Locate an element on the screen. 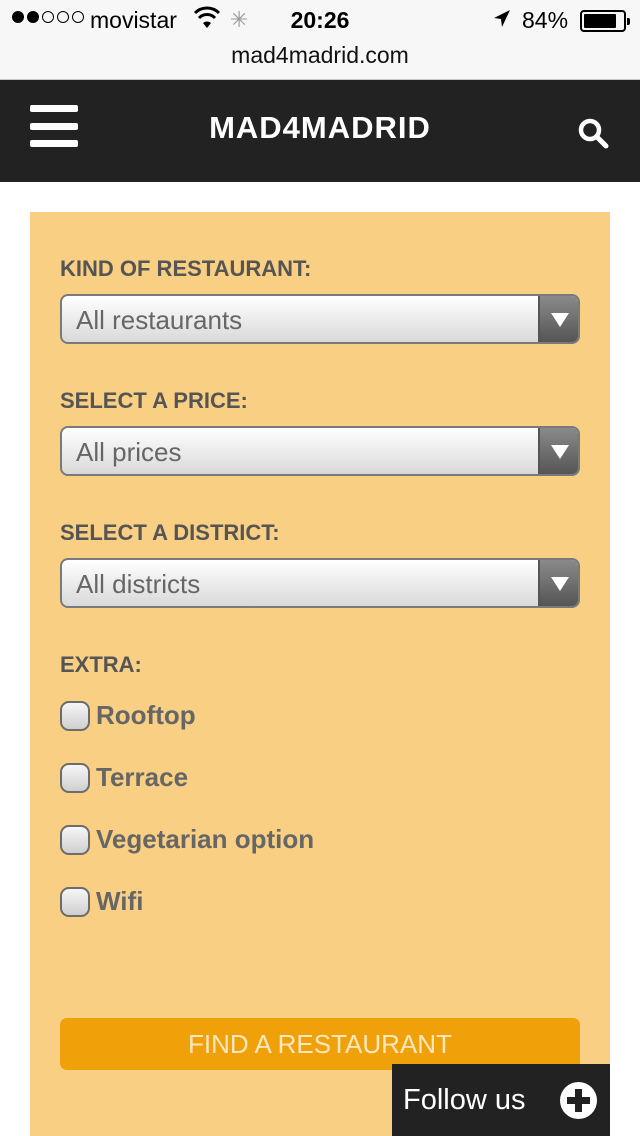 This screenshot has width=640, height=1136. extra-option-vegetarian: Vegetarian option is located at coordinates (187, 839).